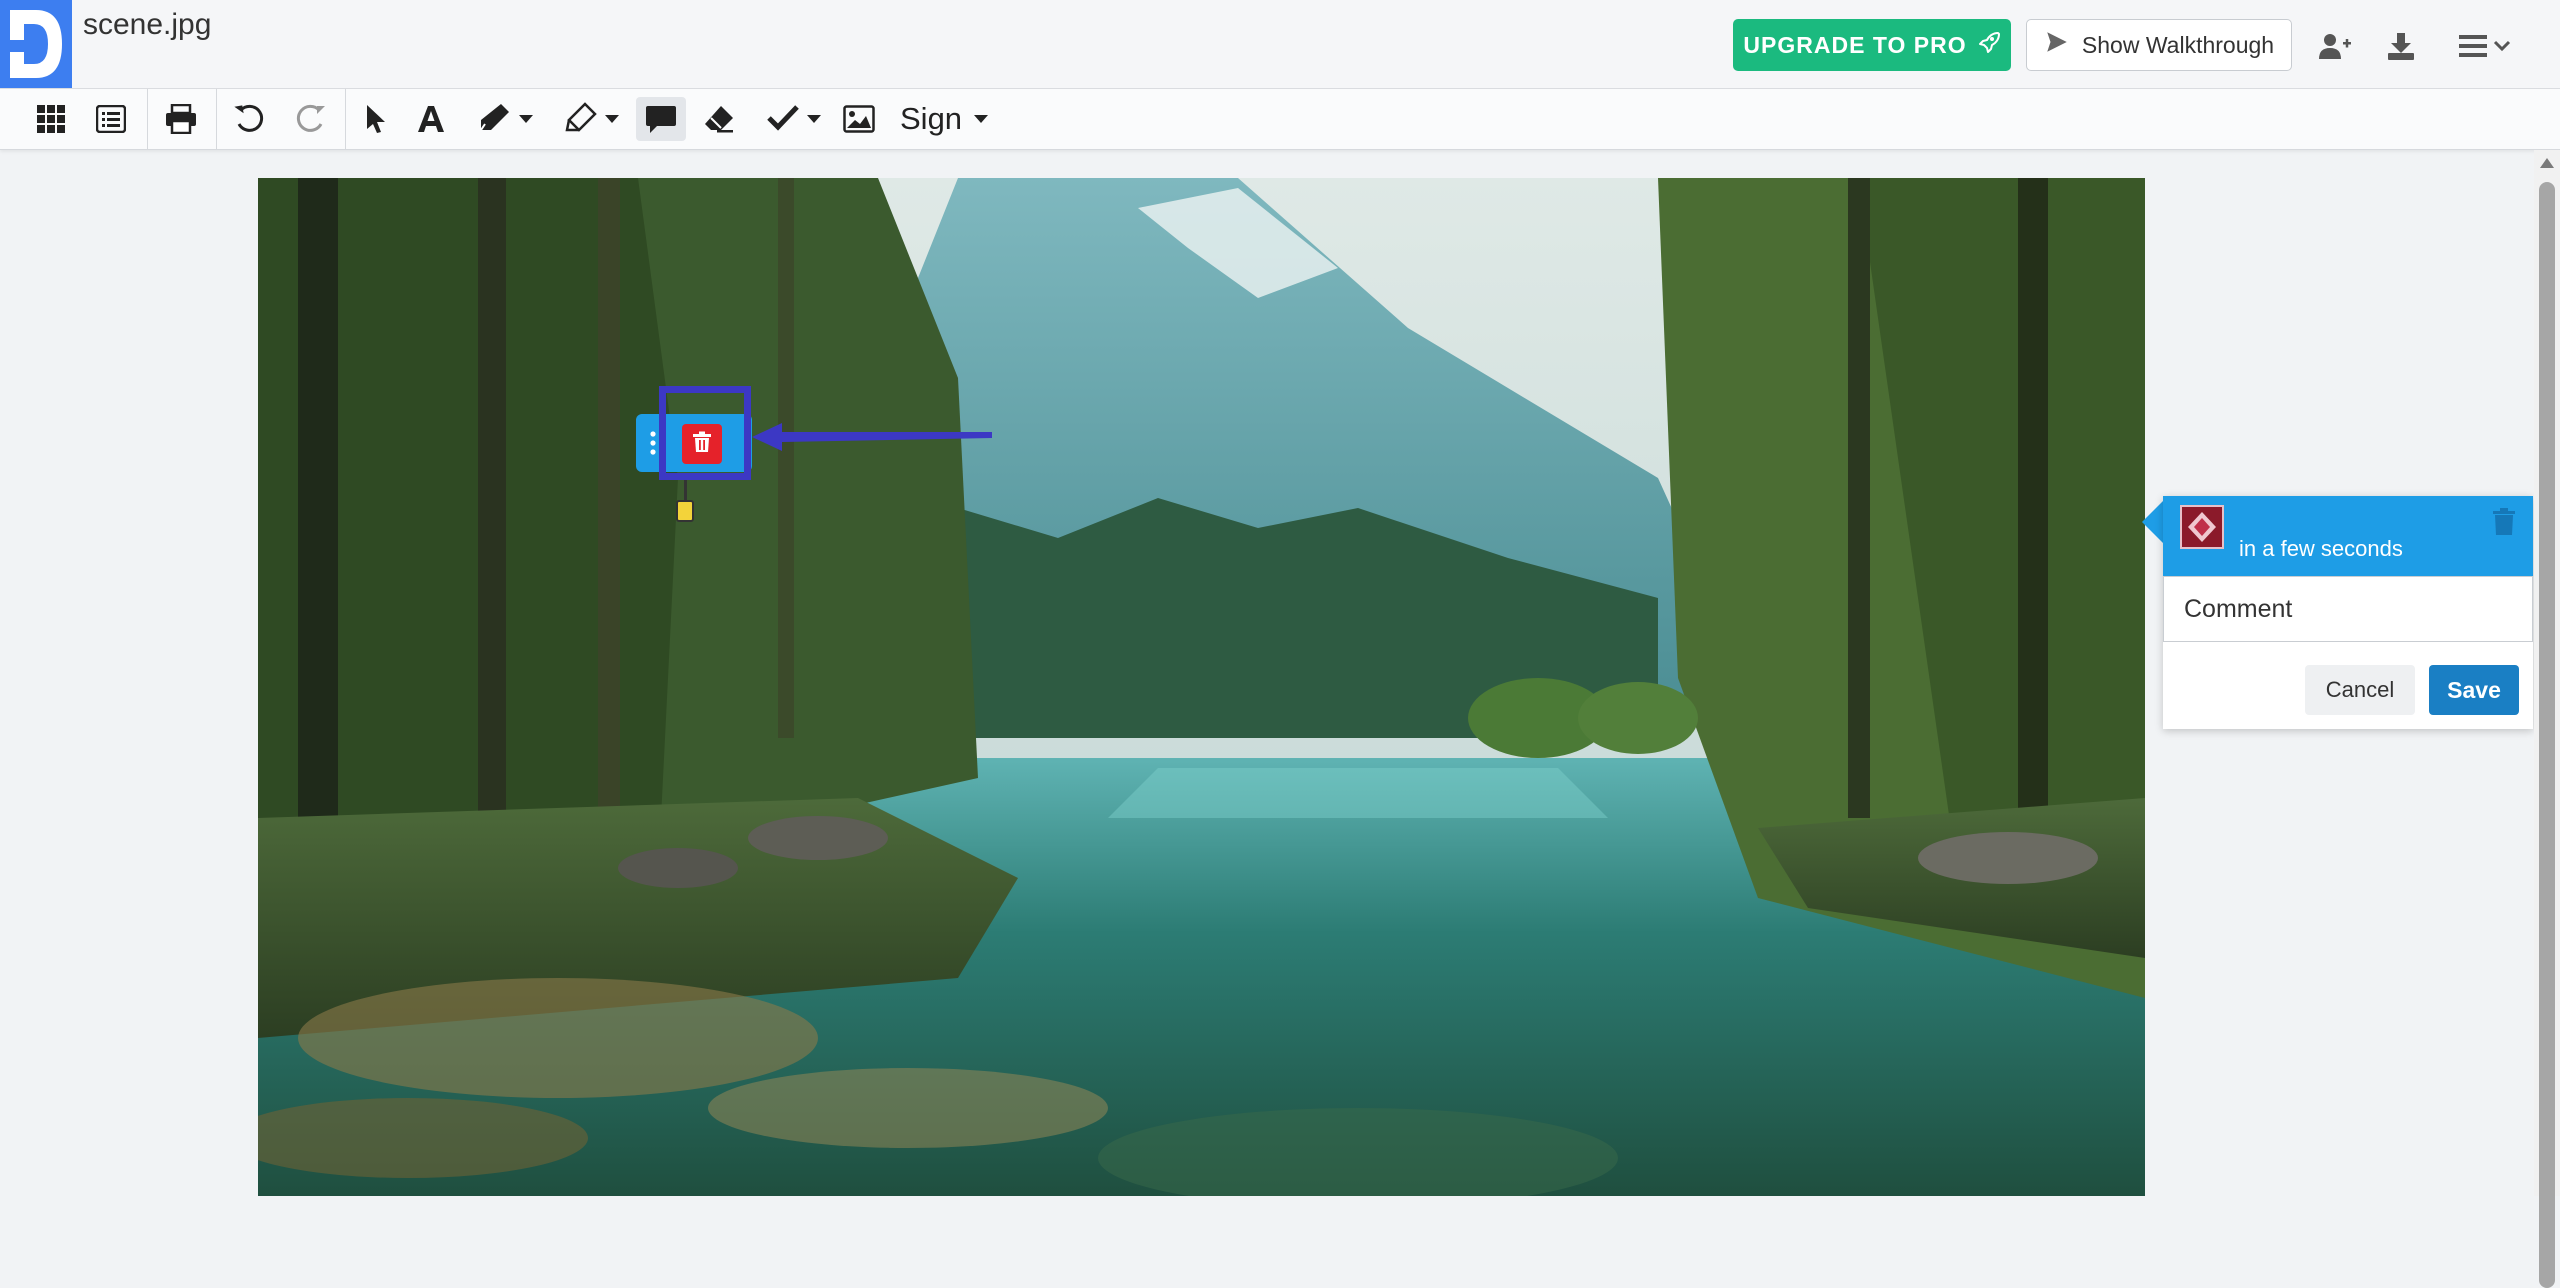  I want to click on sign-dropdown: Sign, so click(944, 119).